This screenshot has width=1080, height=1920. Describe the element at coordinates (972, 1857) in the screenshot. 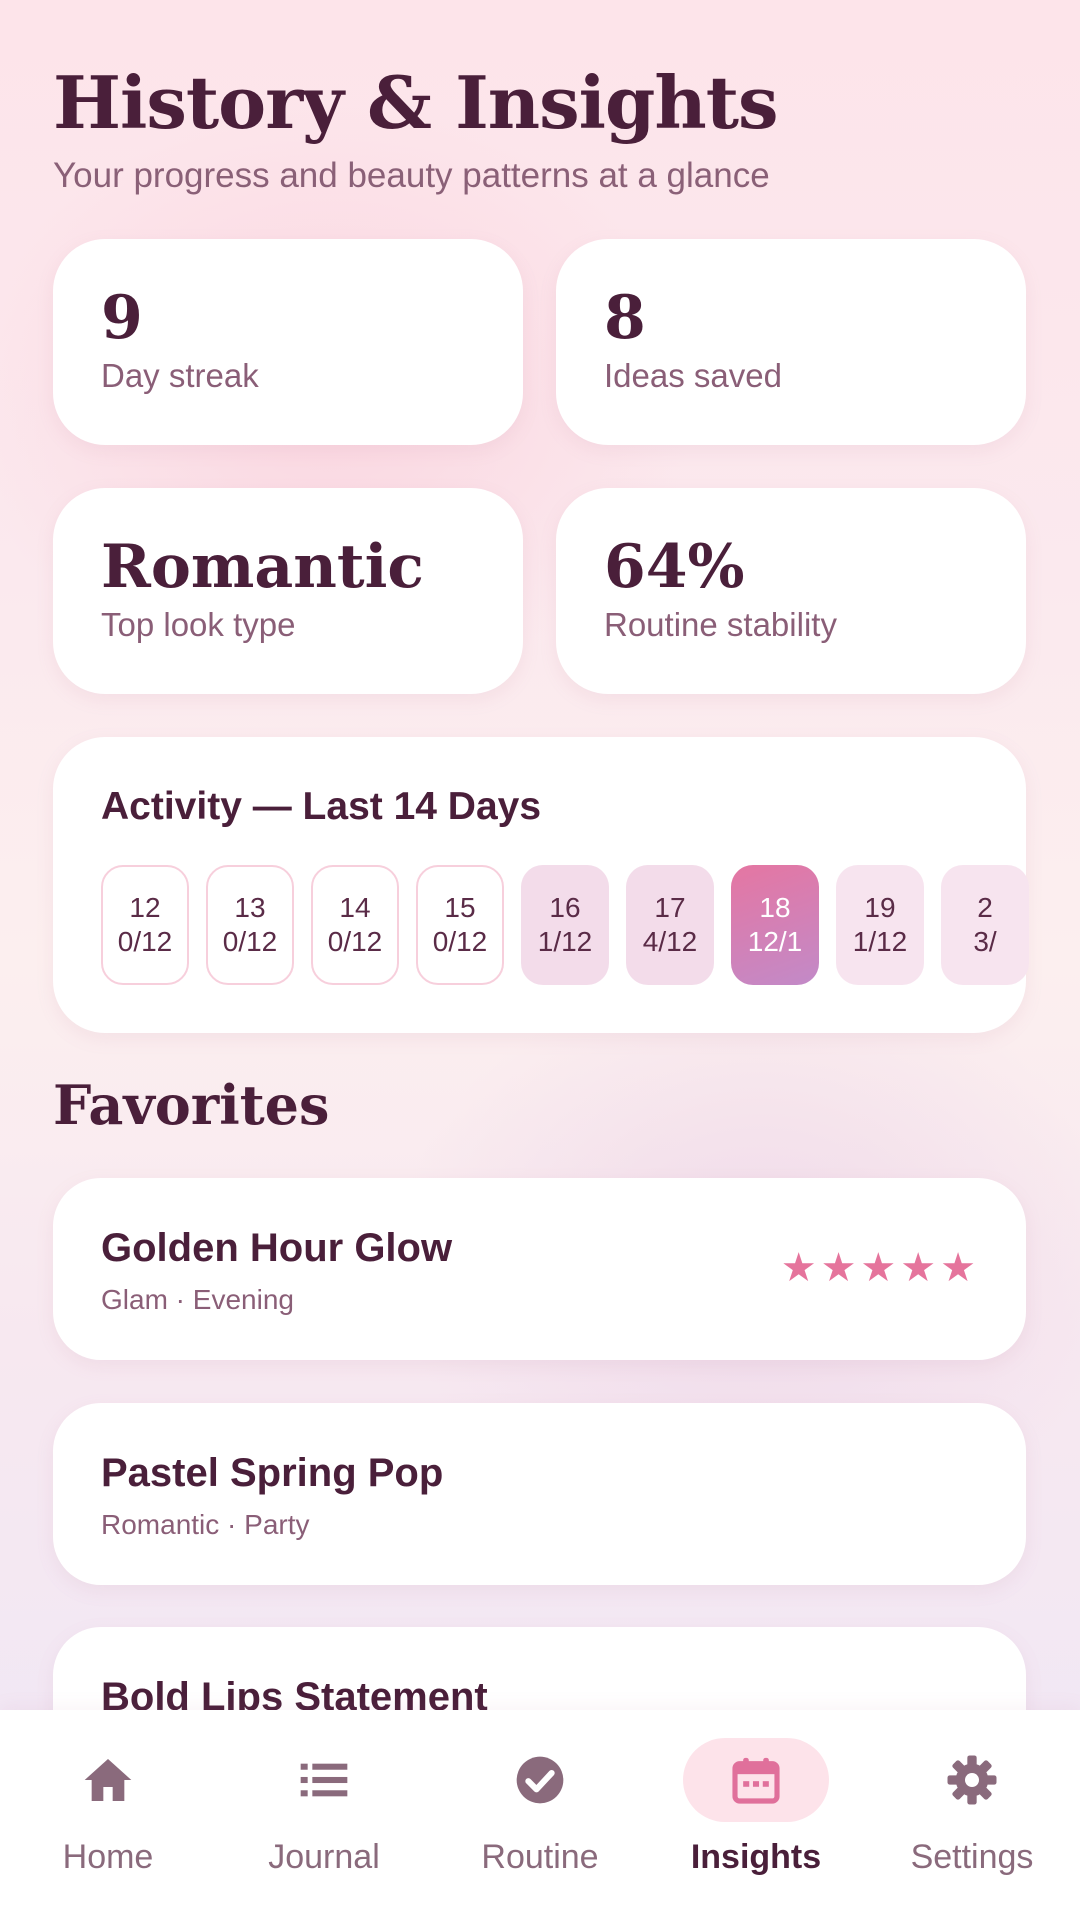

I see `nav-label: Settings` at that location.